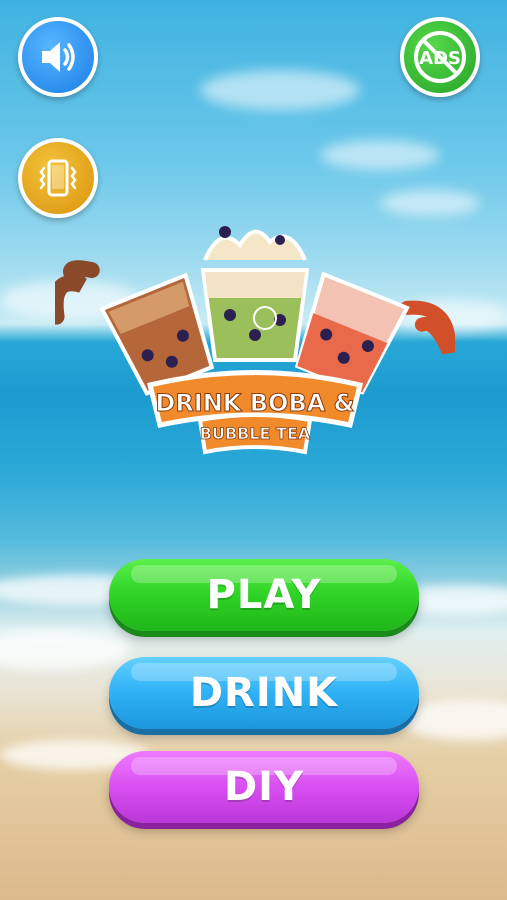 The height and width of the screenshot is (900, 507). I want to click on play-button-label: PLAY, so click(264, 595).